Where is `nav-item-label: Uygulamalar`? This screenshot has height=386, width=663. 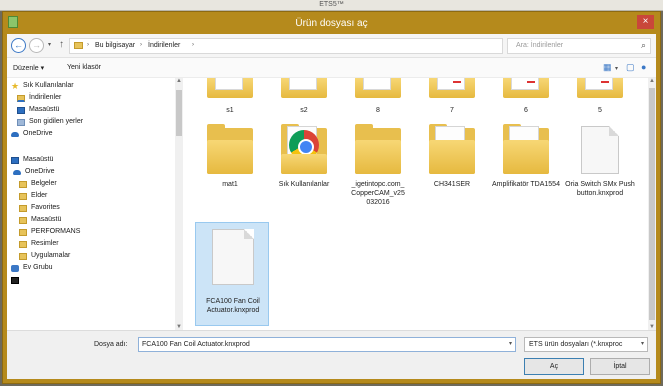
nav-item-label: Uygulamalar is located at coordinates (51, 255).